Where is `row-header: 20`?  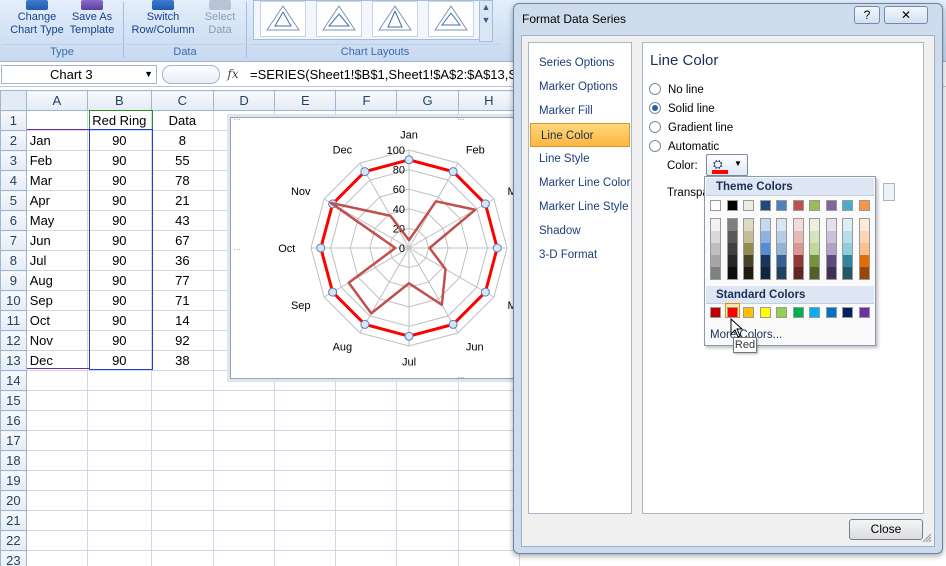 row-header: 20 is located at coordinates (13, 500).